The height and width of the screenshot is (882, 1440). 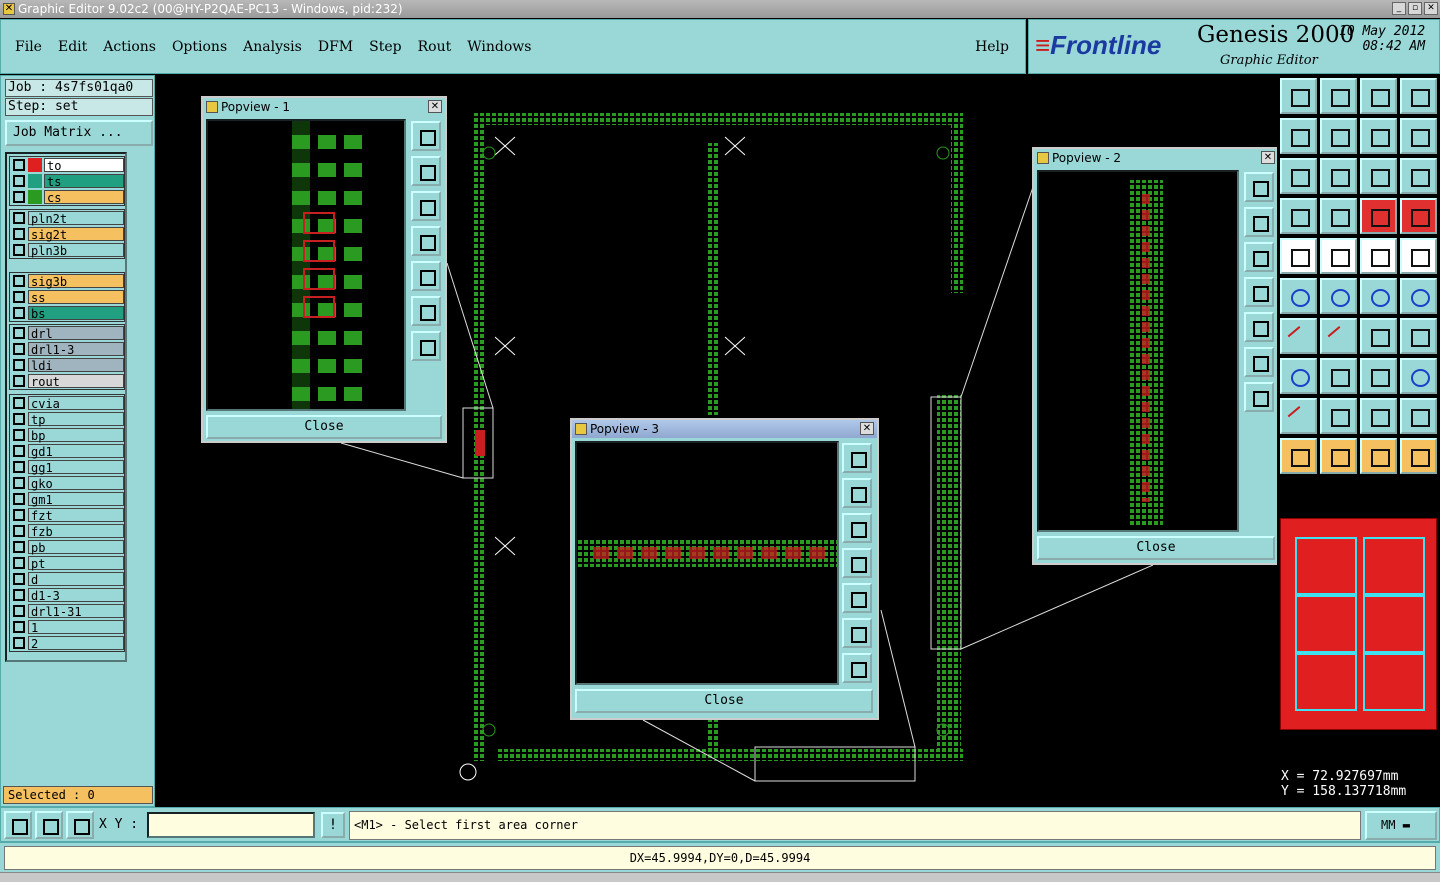 What do you see at coordinates (67, 281) in the screenshot?
I see `layer-row-sig3b: sig3b` at bounding box center [67, 281].